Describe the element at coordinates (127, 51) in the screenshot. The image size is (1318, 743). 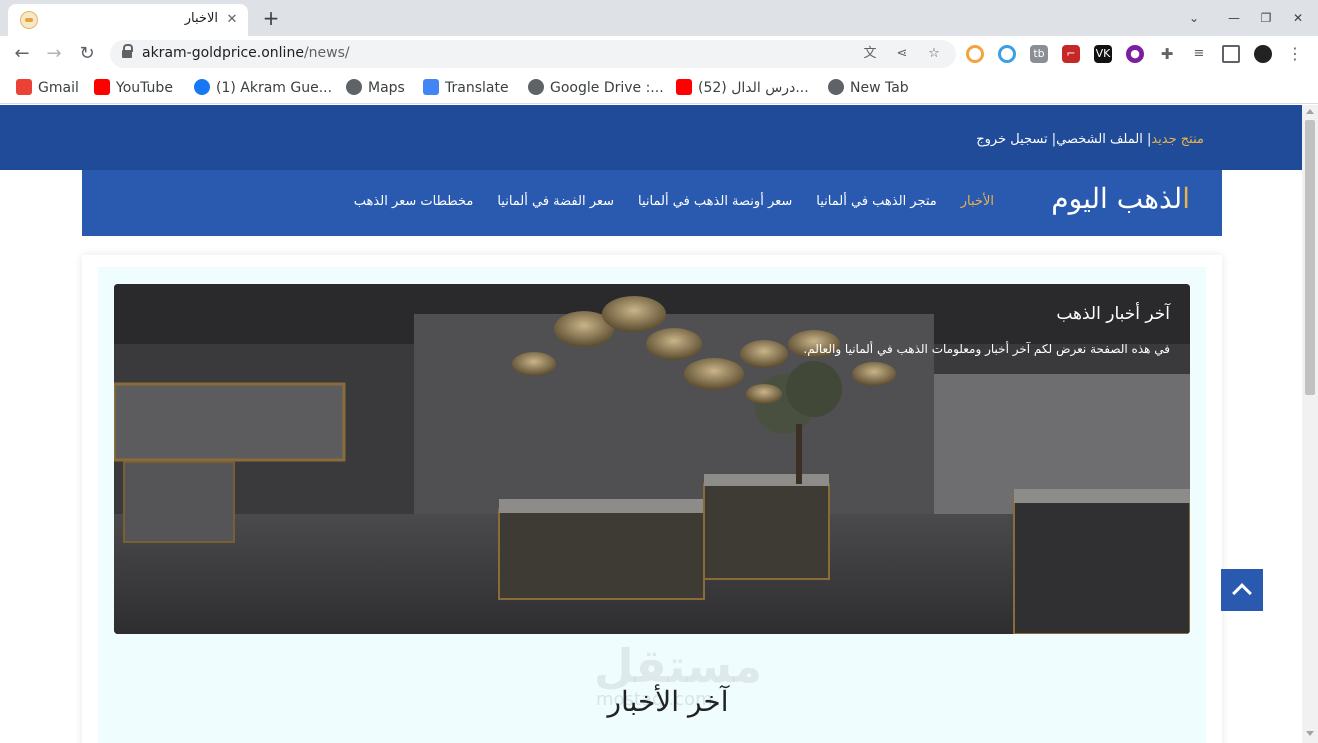
I see `lock-icon` at that location.